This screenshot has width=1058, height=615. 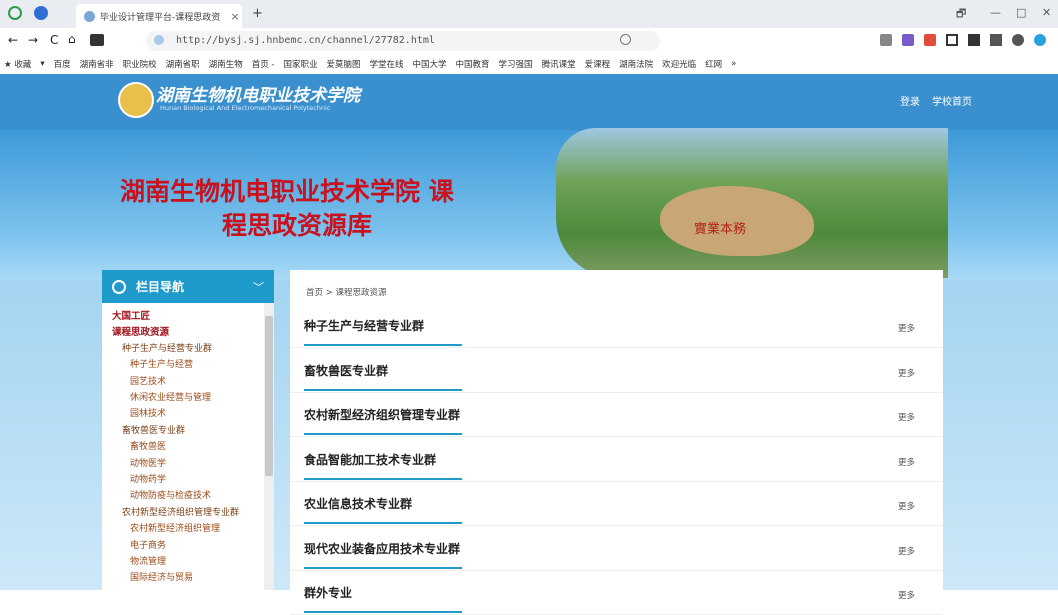 I want to click on group-title: 现代农业装备应用技术专业群, so click(x=382, y=548).